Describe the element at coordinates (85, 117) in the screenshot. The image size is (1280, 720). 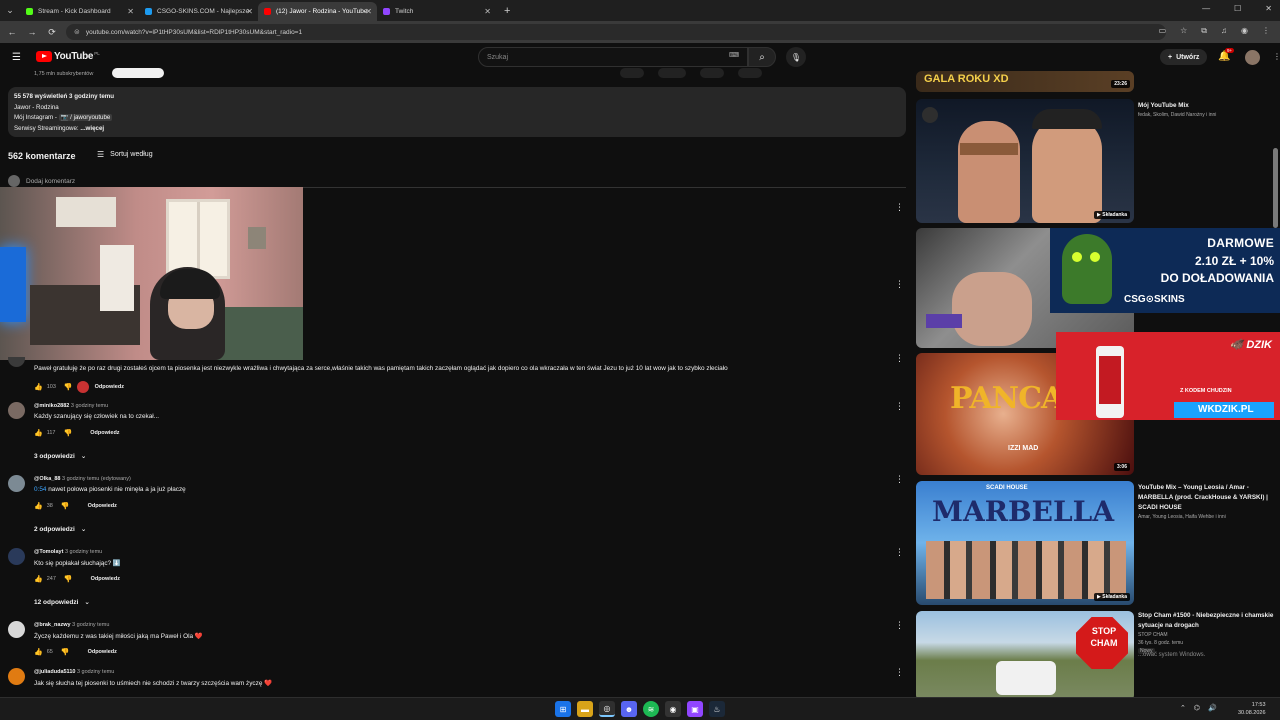
I see `instagram-link: 📷 / jaworyoutube` at that location.